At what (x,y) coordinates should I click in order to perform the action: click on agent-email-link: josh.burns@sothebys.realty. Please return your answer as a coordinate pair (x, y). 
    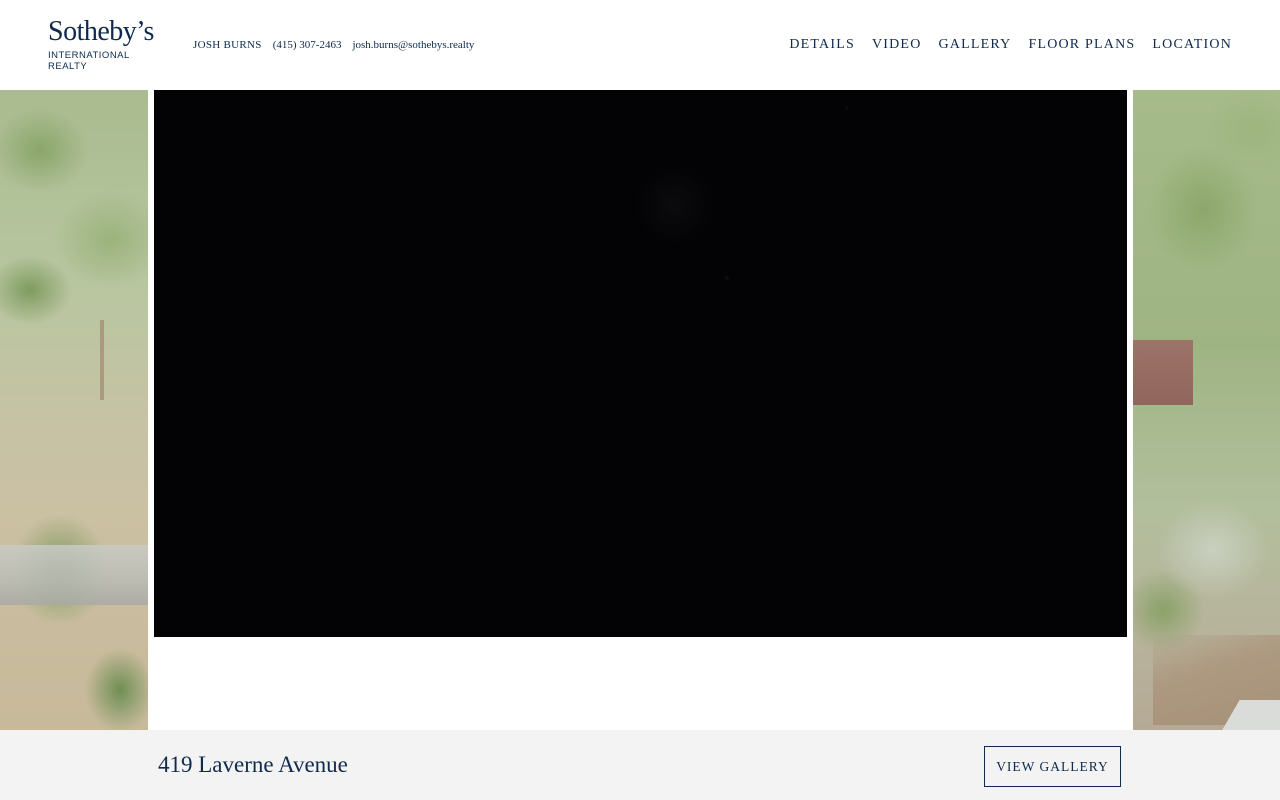
    Looking at the image, I should click on (413, 45).